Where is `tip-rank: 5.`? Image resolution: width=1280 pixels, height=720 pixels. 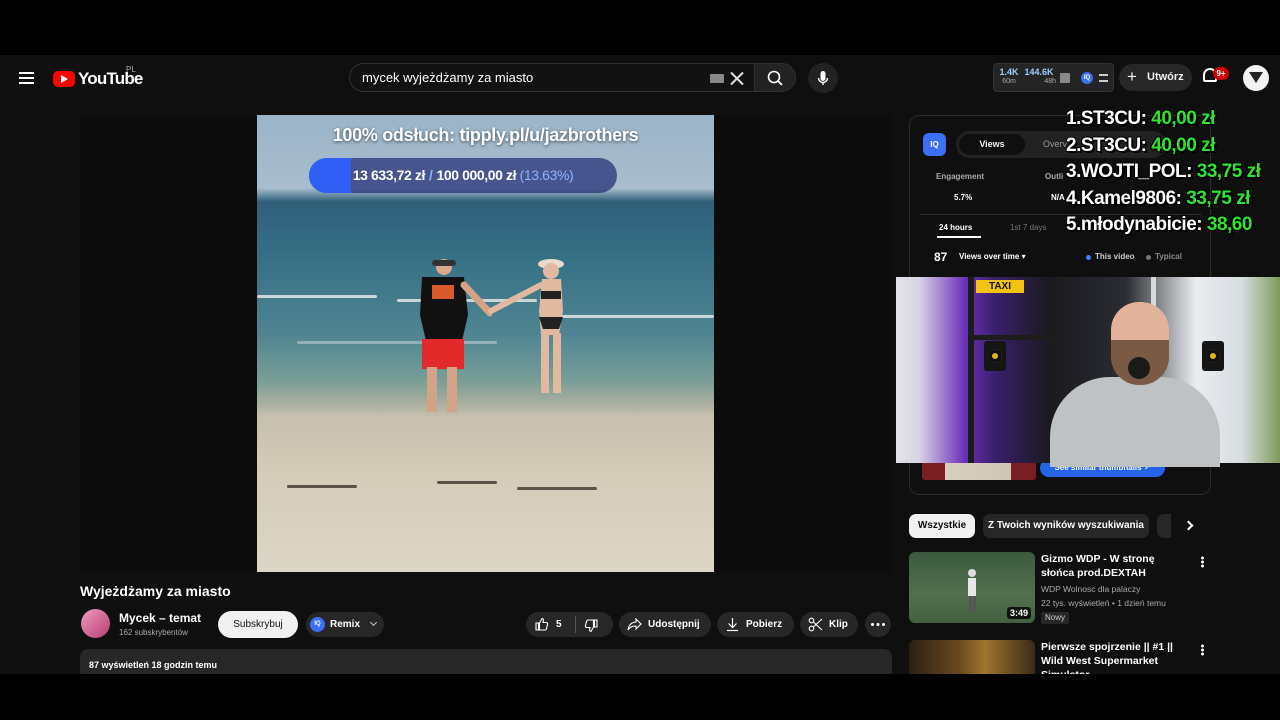 tip-rank: 5. is located at coordinates (1073, 224).